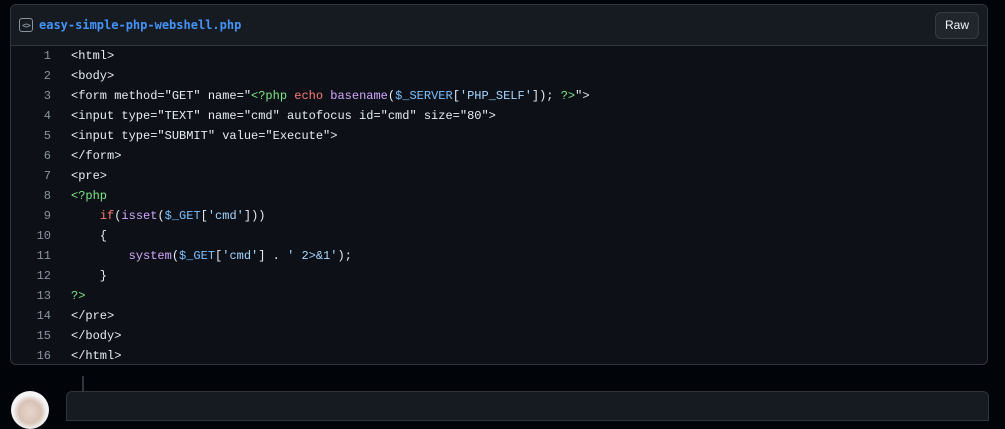  Describe the element at coordinates (254, 216) in the screenshot. I see `code-token: ]))` at that location.